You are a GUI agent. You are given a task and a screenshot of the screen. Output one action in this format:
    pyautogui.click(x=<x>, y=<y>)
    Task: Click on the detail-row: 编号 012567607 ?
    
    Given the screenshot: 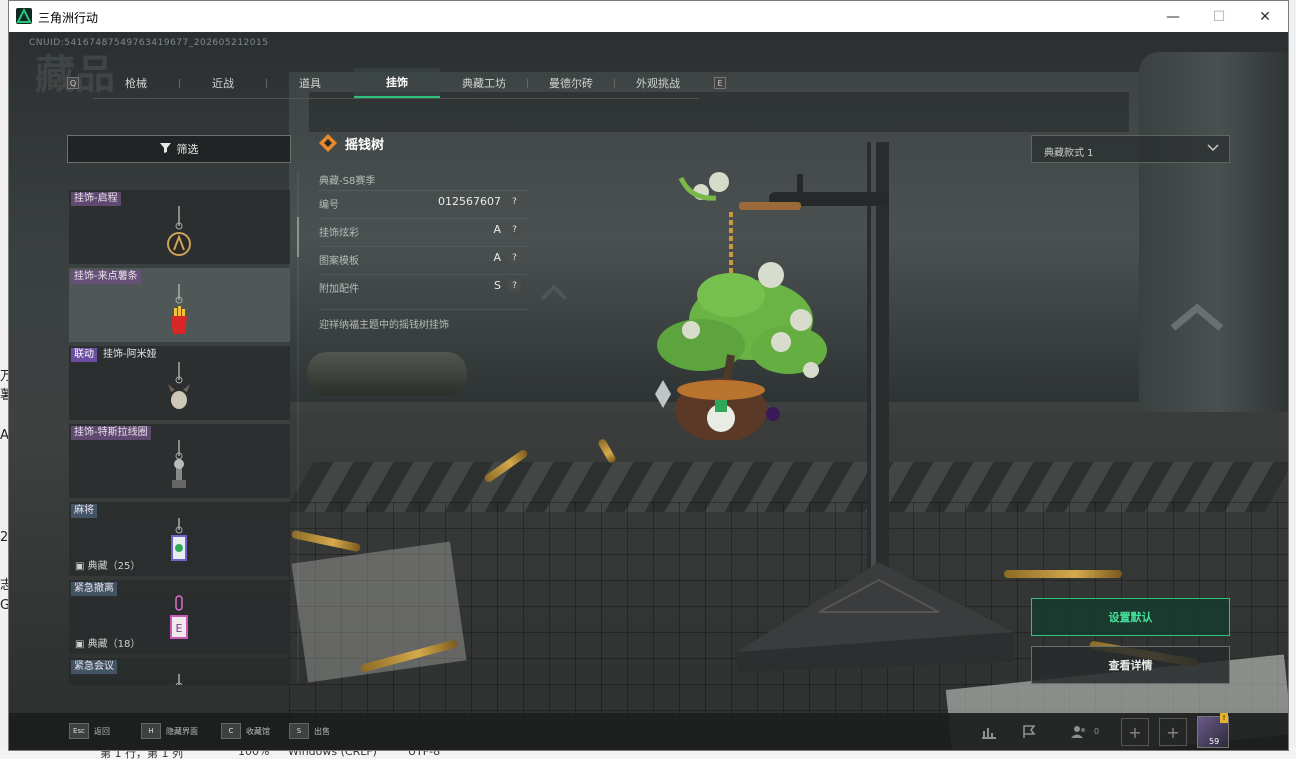 What is the action you would take?
    pyautogui.click(x=424, y=201)
    